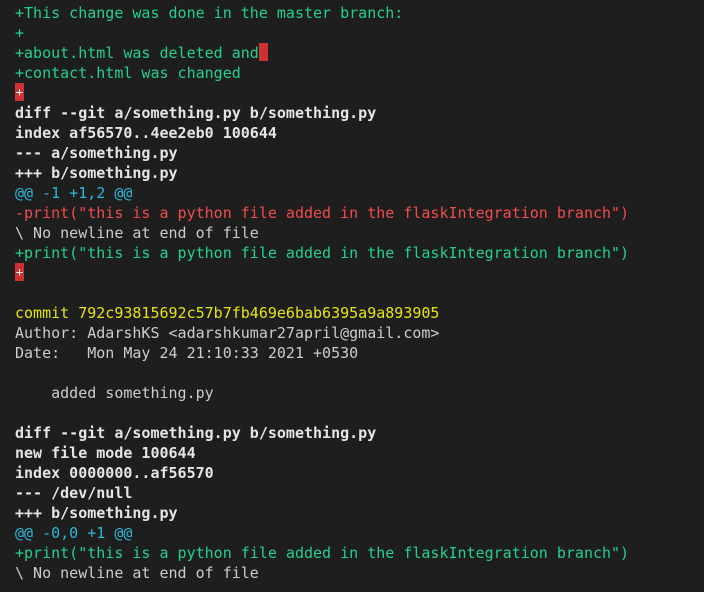 The width and height of the screenshot is (704, 592). I want to click on diff-added-line: +about.html was deleted and, so click(359, 53).